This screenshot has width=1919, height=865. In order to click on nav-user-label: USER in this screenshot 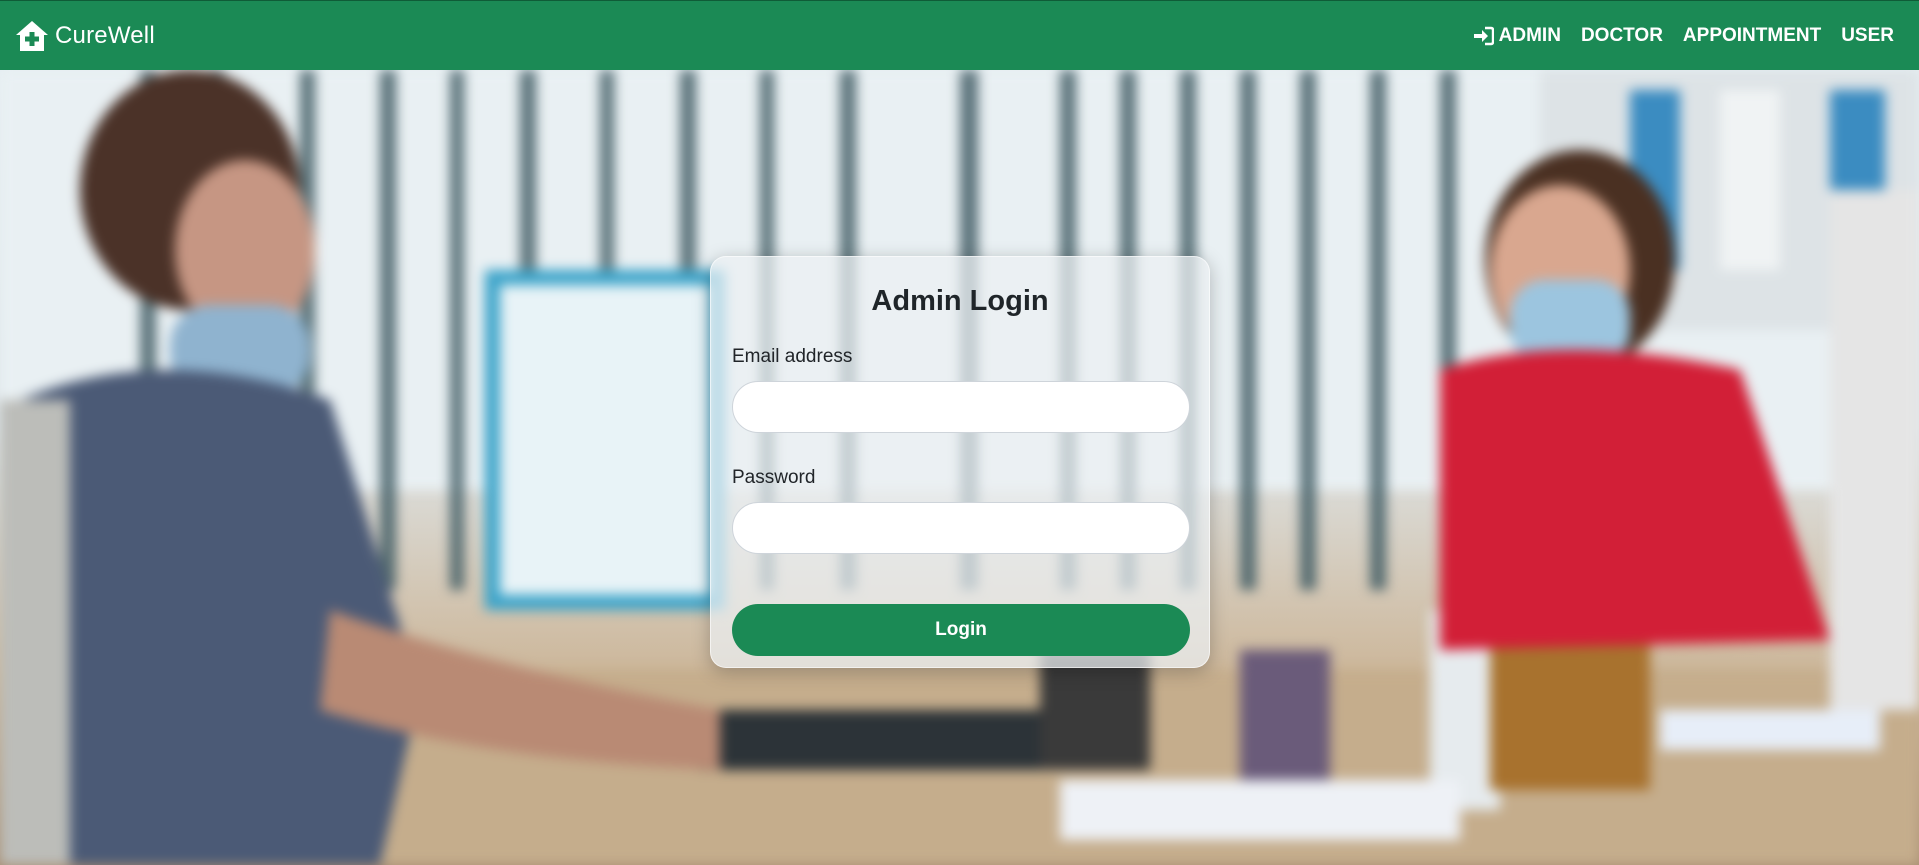, I will do `click(1867, 35)`.